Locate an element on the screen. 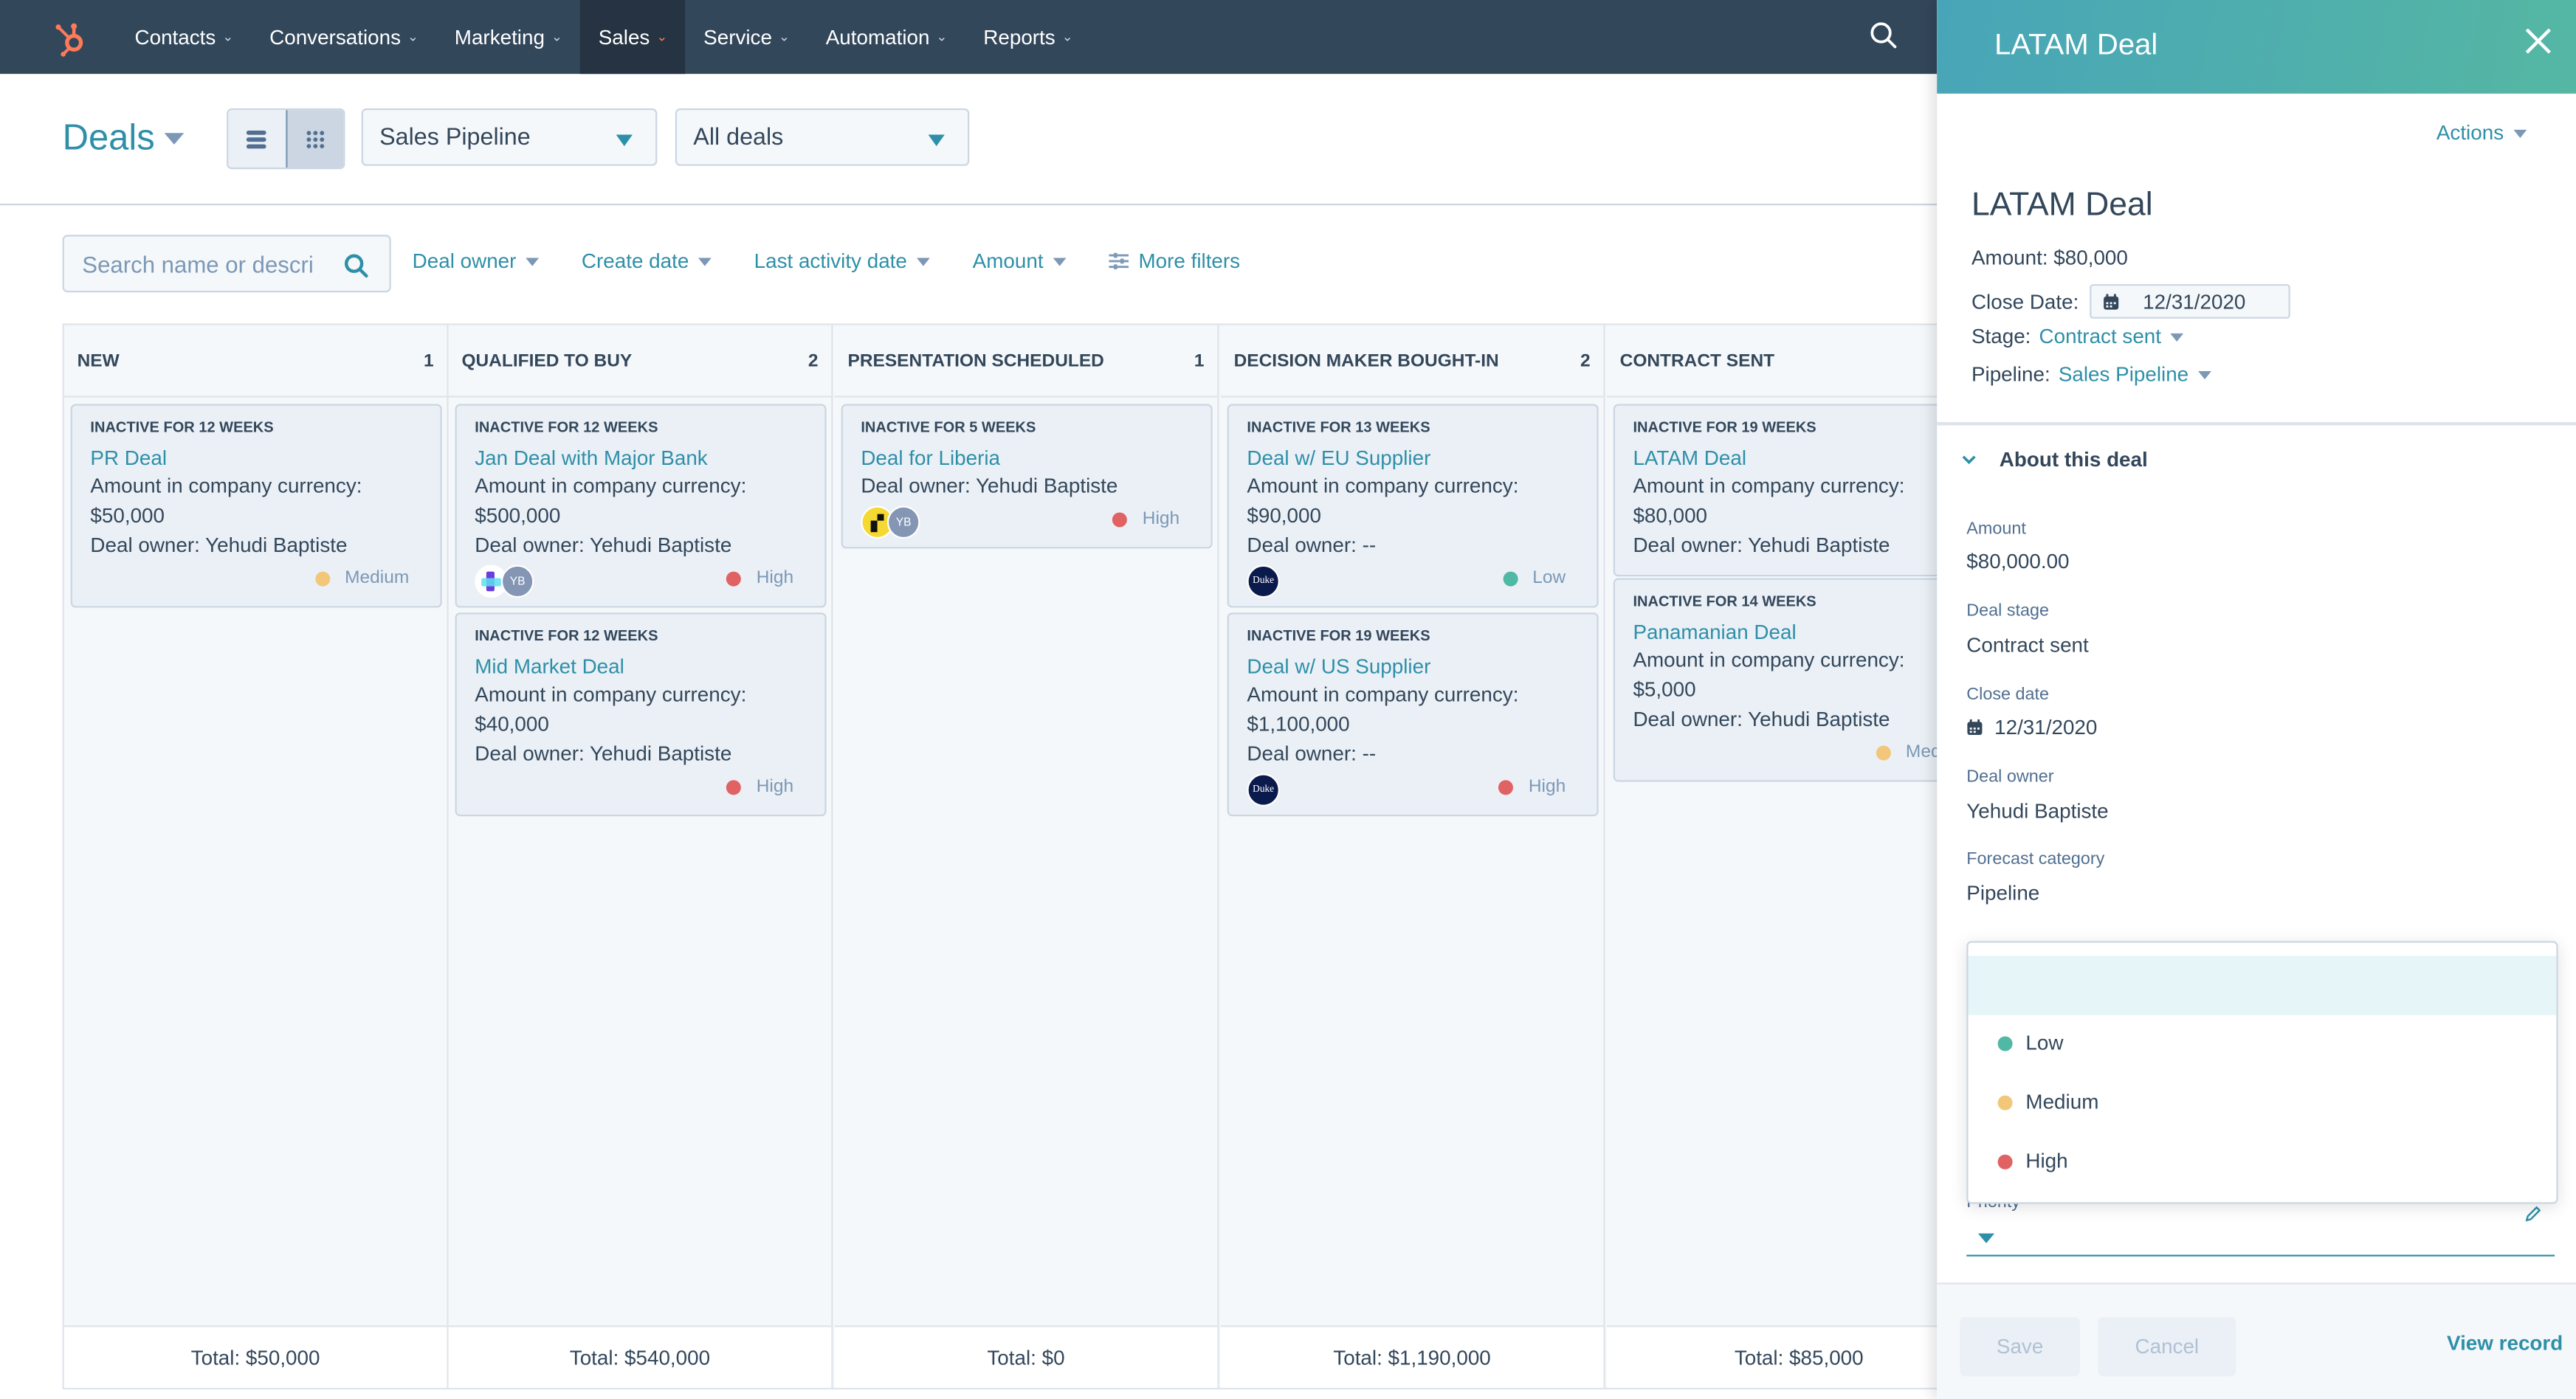 This screenshot has height=1399, width=2576. view-record-link: View record is located at coordinates (2505, 1343).